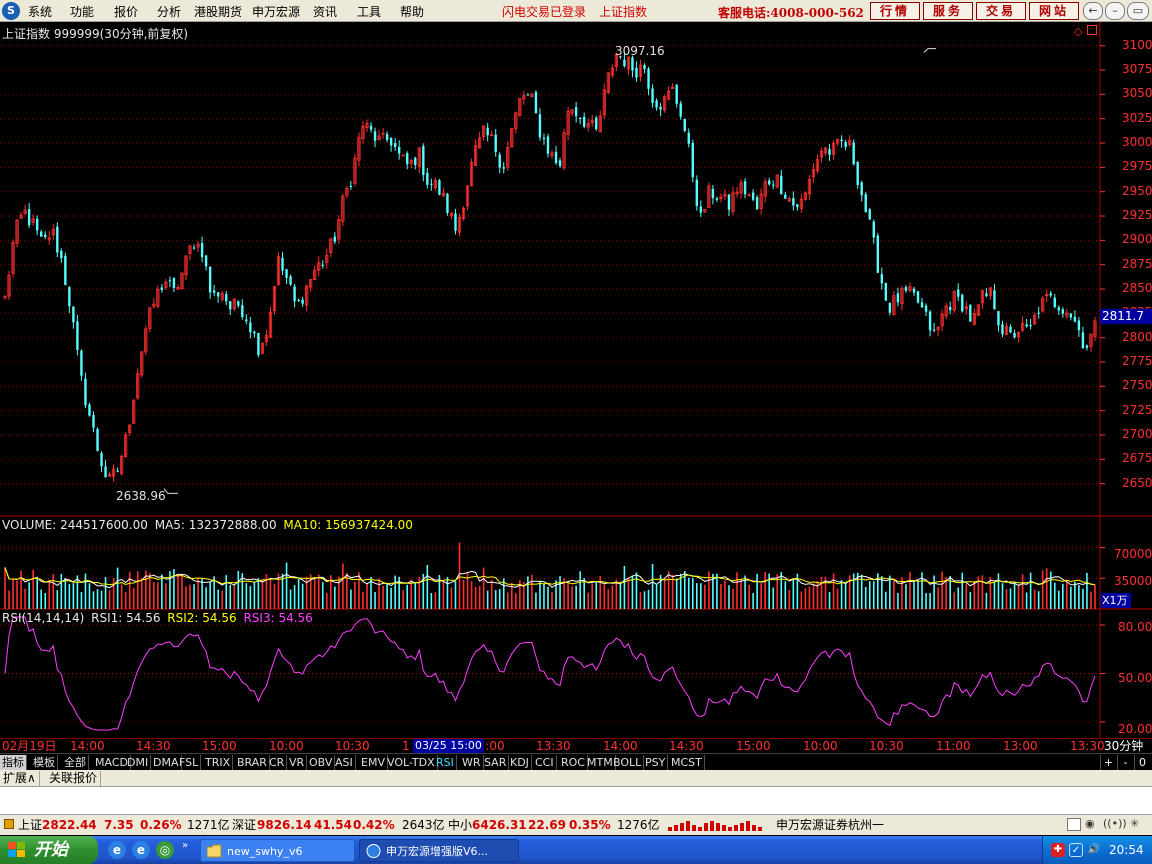  I want to click on price-tick-label: 2675, so click(1137, 458).